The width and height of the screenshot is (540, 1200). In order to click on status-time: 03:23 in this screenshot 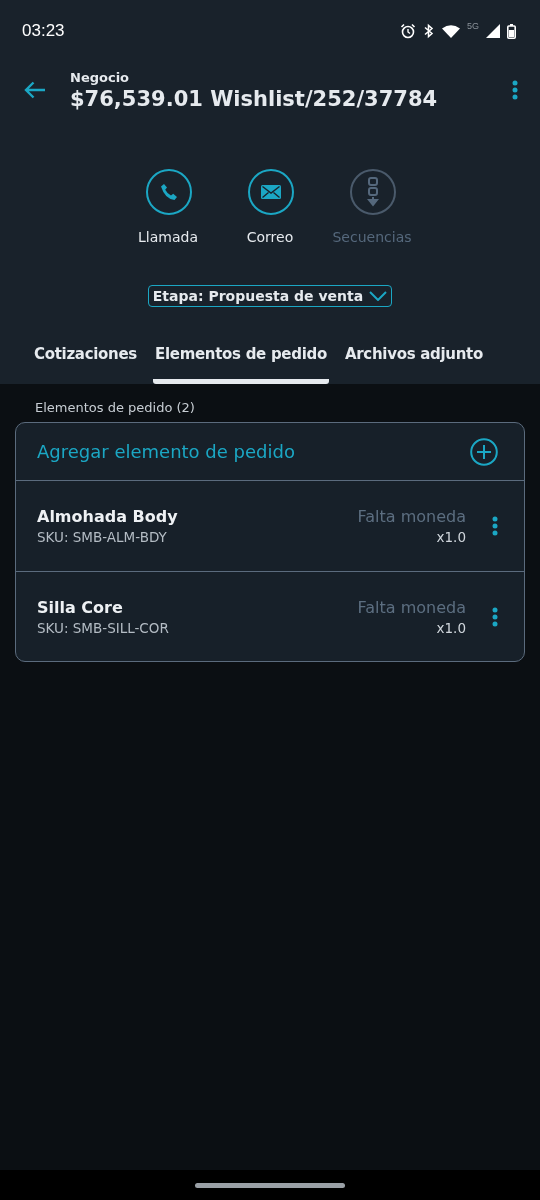, I will do `click(43, 31)`.